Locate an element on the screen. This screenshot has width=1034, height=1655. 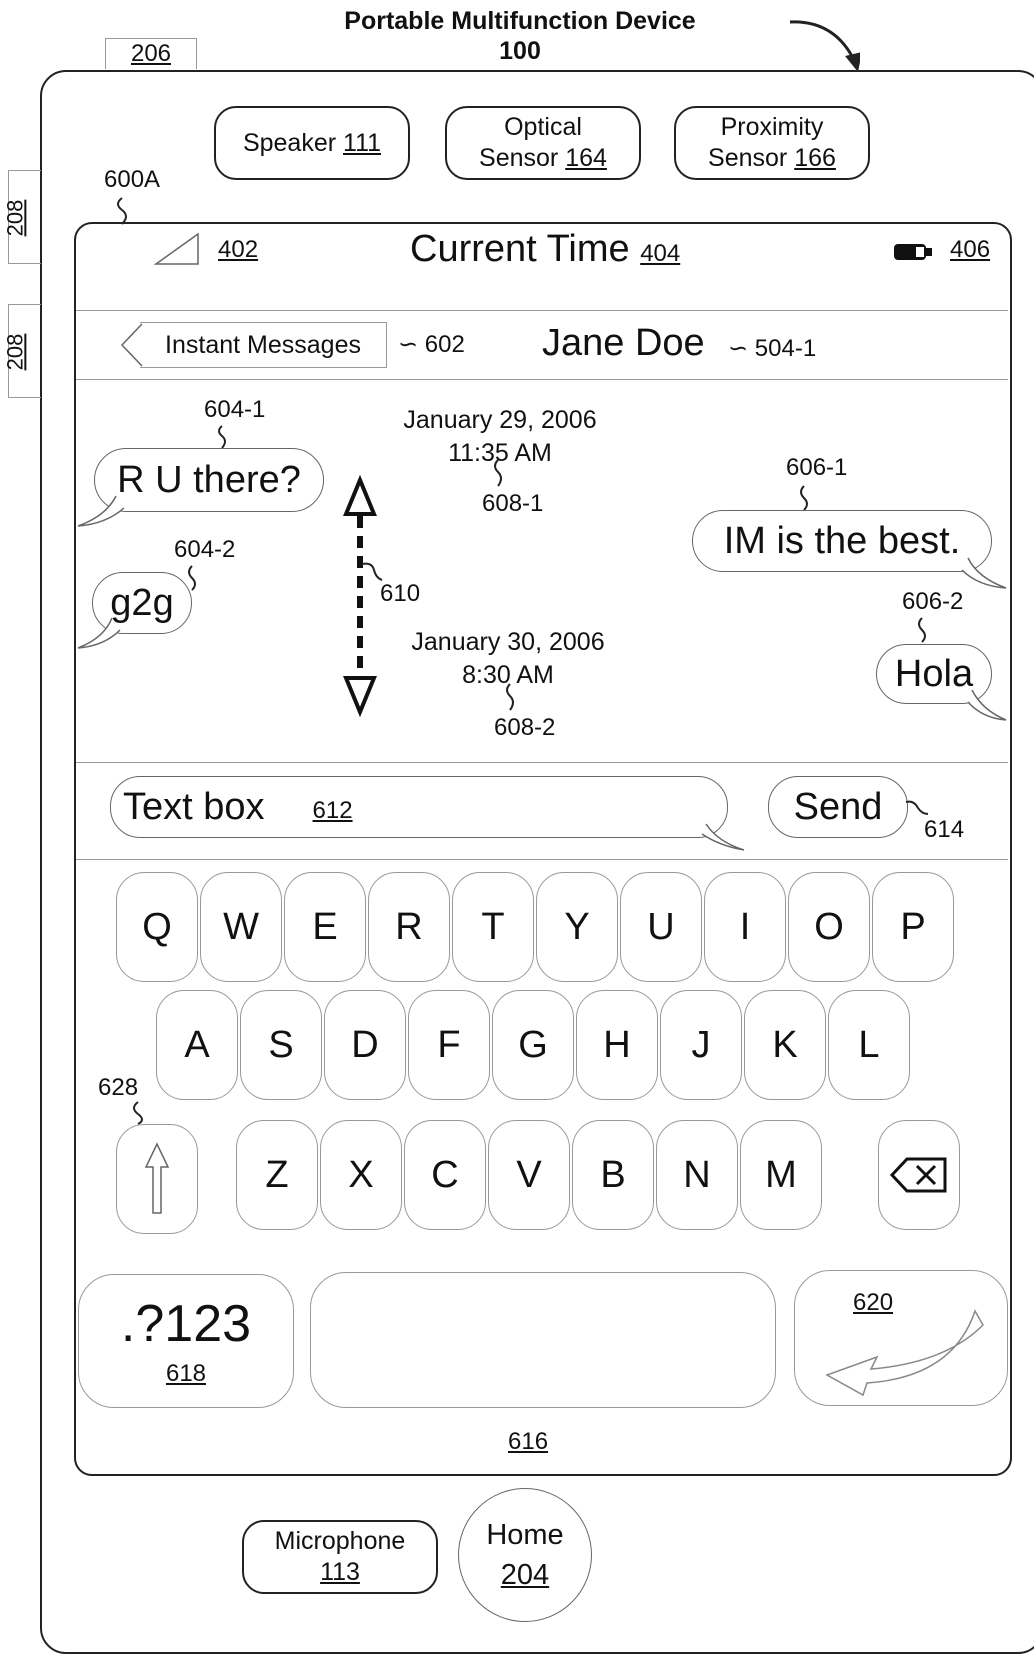
key-z-label: Z is located at coordinates (277, 1174).